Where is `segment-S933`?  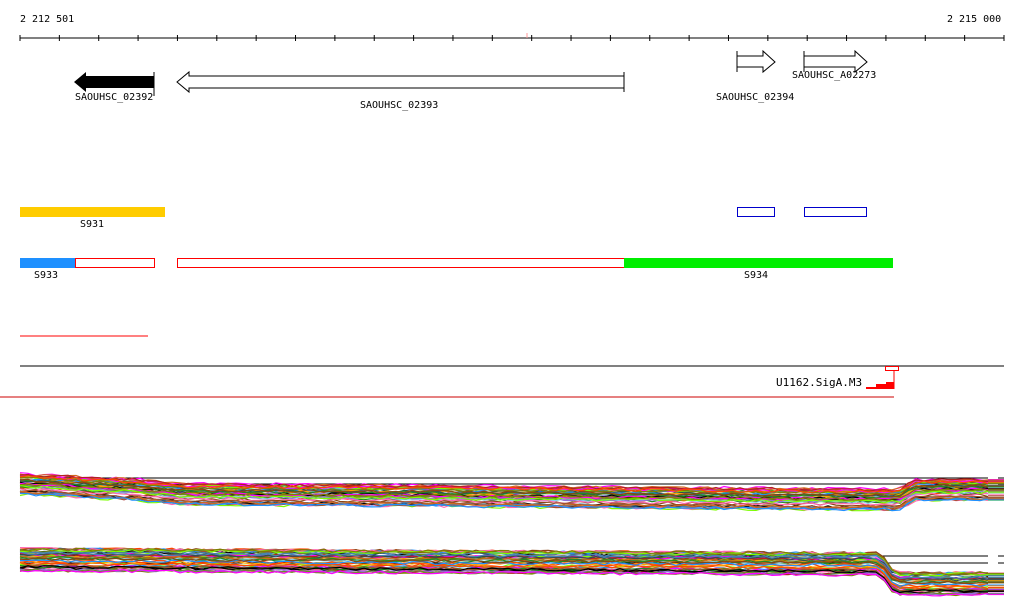 segment-S933 is located at coordinates (47, 263).